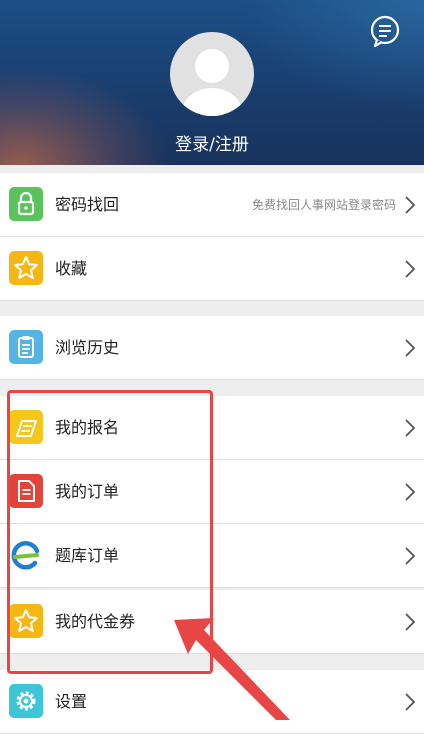  I want to click on menu-item-hint: 免费找回人事网站登录密码, so click(323, 205).